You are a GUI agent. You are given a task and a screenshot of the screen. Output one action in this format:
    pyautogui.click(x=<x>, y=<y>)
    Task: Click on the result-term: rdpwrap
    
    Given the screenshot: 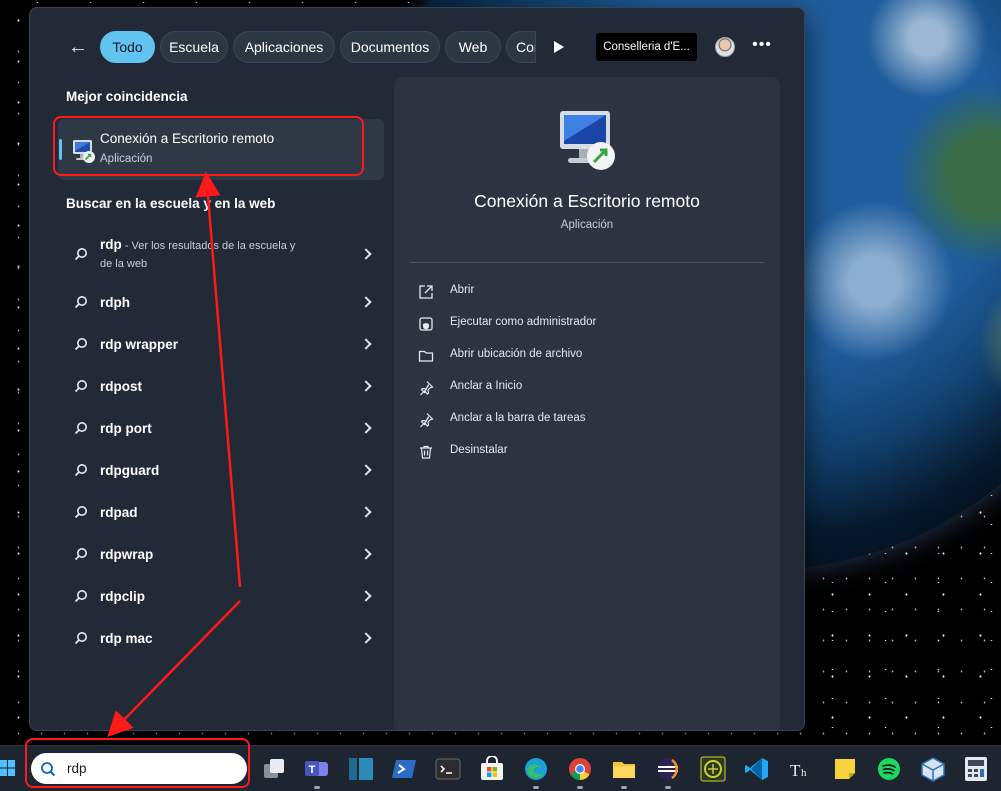 What is the action you would take?
    pyautogui.click(x=127, y=554)
    